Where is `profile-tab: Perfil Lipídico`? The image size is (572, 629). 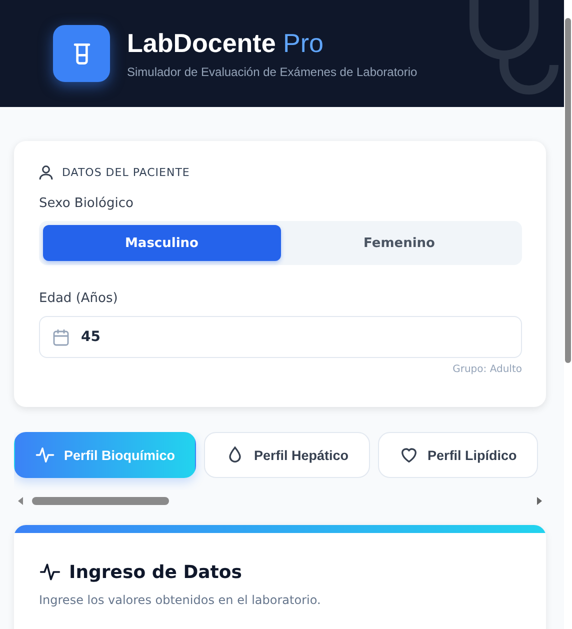
profile-tab: Perfil Lipídico is located at coordinates (458, 455).